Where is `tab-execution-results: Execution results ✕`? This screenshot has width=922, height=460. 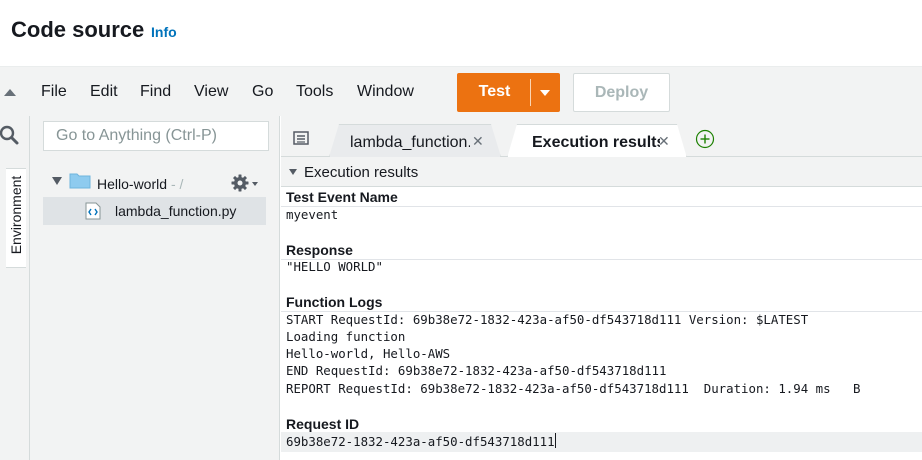
tab-execution-results: Execution results ✕ is located at coordinates (597, 141).